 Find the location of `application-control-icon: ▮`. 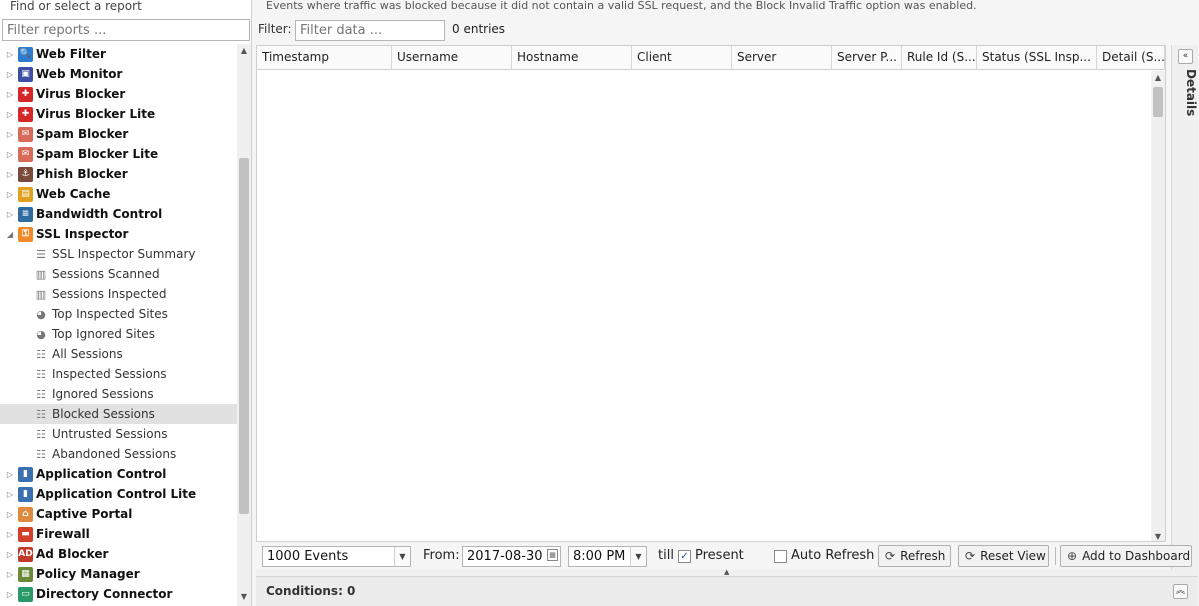

application-control-icon: ▮ is located at coordinates (25, 474).